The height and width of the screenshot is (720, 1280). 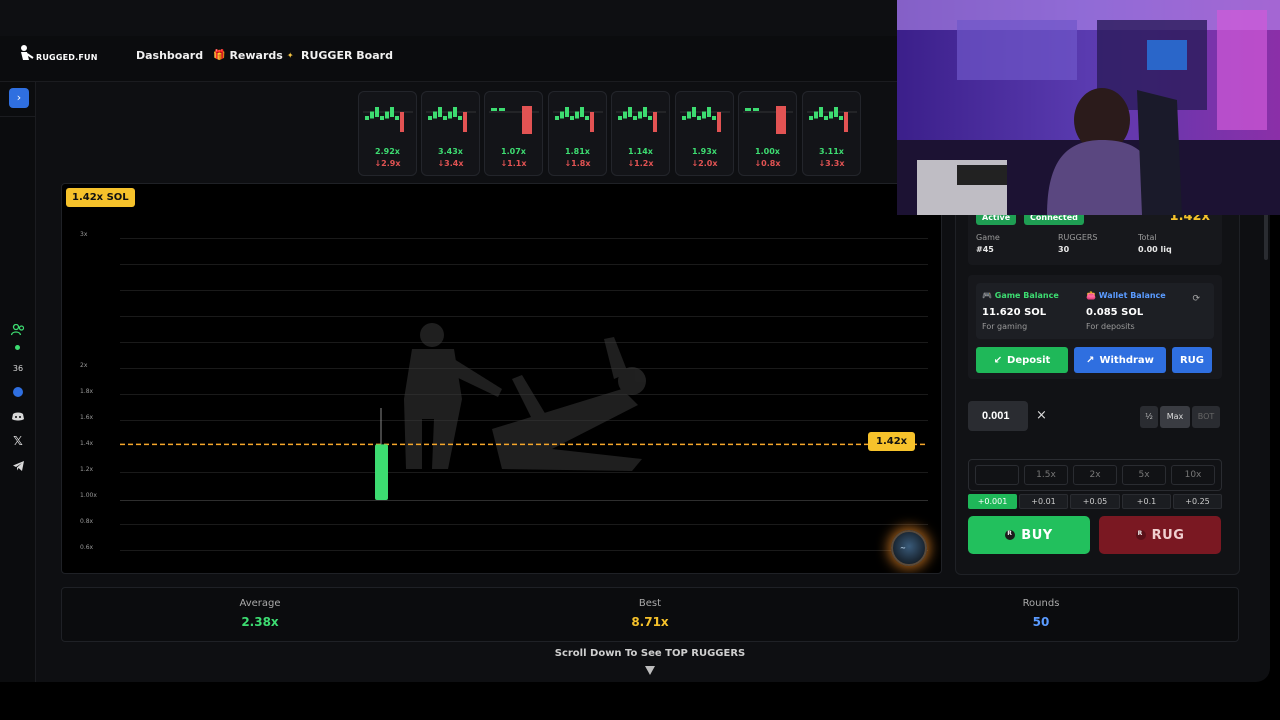 I want to click on refresh-icon: ⟳, so click(x=1196, y=299).